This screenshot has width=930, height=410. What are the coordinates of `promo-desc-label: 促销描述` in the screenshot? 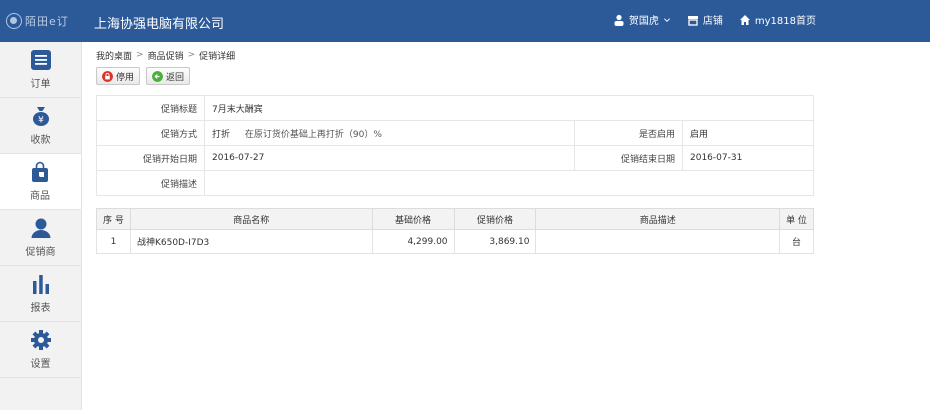 It's located at (150, 183).